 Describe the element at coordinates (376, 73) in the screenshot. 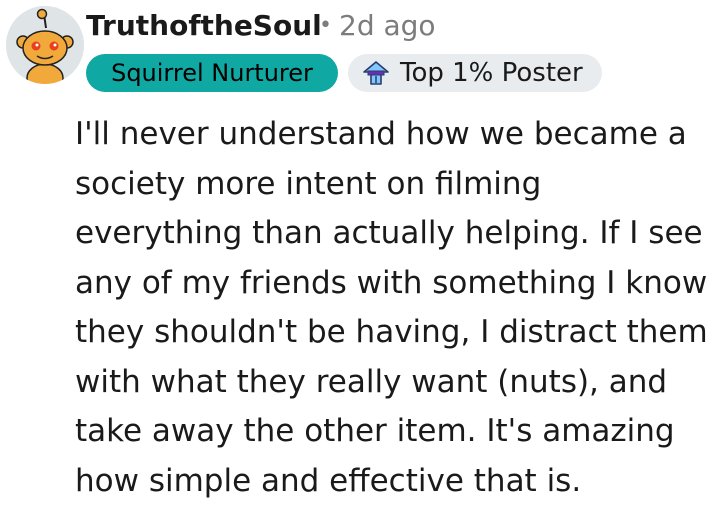

I see `top-poster-badge-icon` at that location.